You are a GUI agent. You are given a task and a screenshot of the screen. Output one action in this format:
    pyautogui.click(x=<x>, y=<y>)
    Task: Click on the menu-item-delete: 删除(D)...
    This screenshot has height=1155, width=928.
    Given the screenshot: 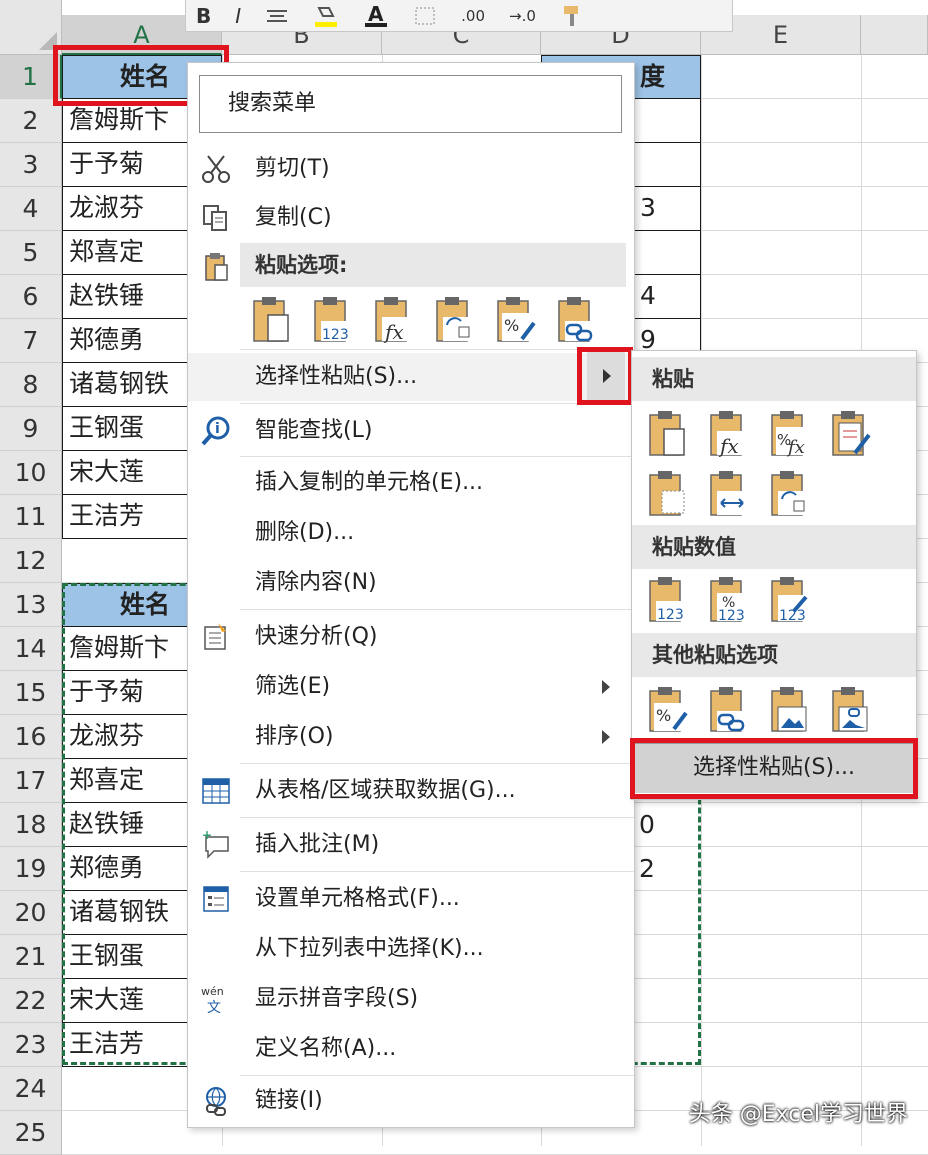 What is the action you would take?
    pyautogui.click(x=411, y=533)
    